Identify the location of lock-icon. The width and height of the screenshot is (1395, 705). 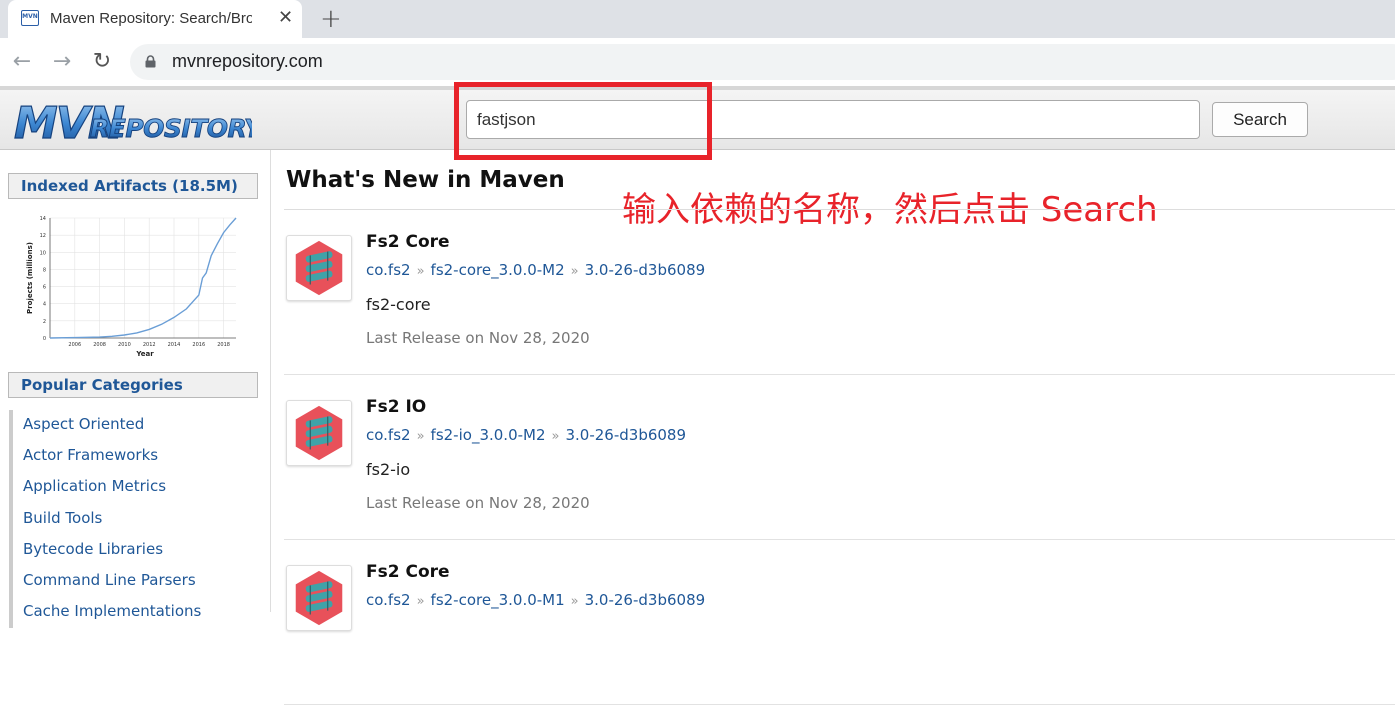
(150, 61).